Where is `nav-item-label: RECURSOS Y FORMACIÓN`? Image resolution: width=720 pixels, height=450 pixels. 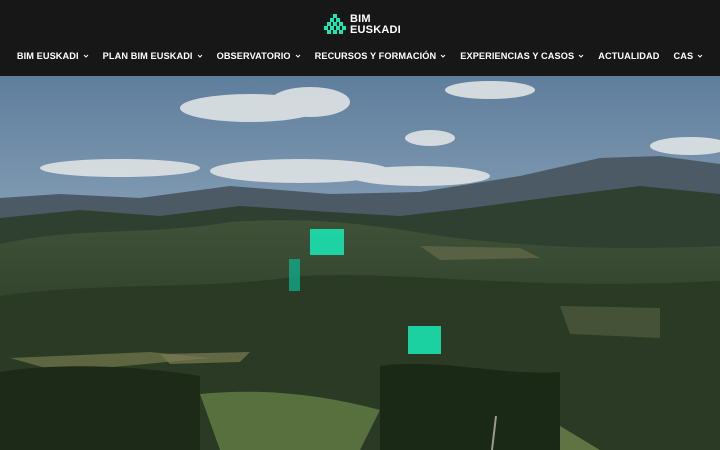
nav-item-label: RECURSOS Y FORMACIÓN is located at coordinates (375, 56).